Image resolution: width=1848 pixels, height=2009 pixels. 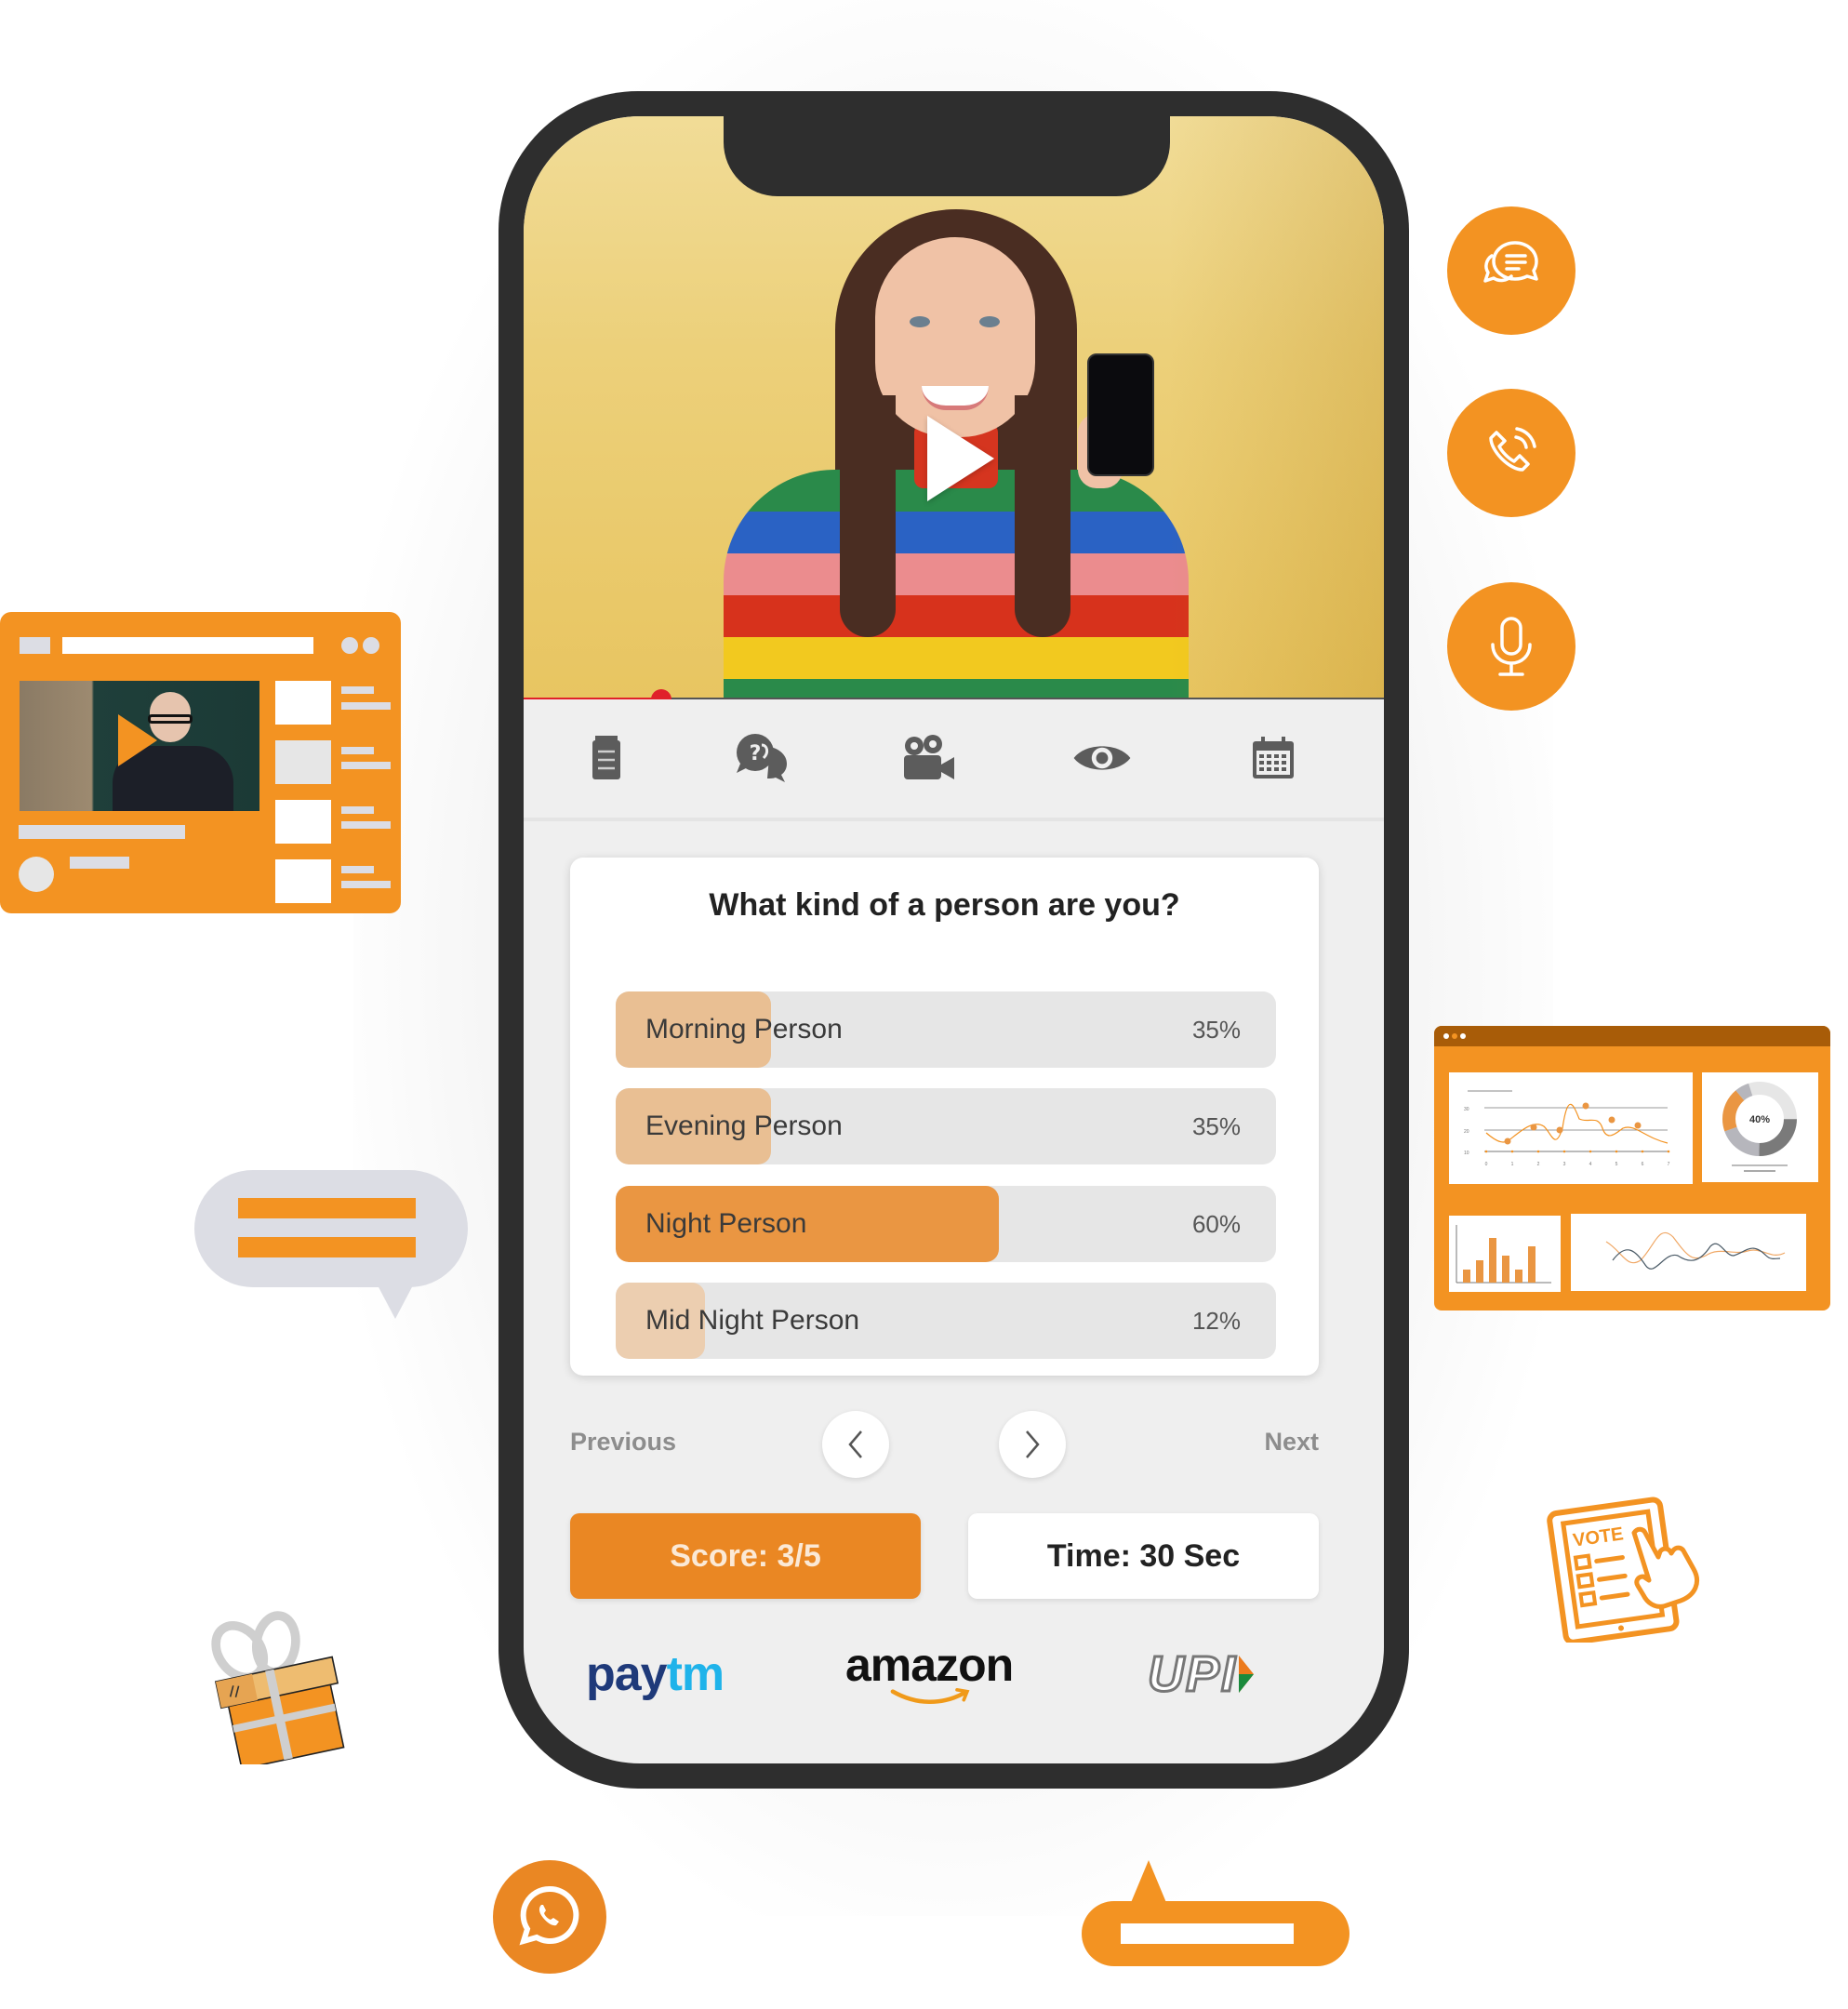 What do you see at coordinates (138, 740) in the screenshot?
I see `thumb-play-icon` at bounding box center [138, 740].